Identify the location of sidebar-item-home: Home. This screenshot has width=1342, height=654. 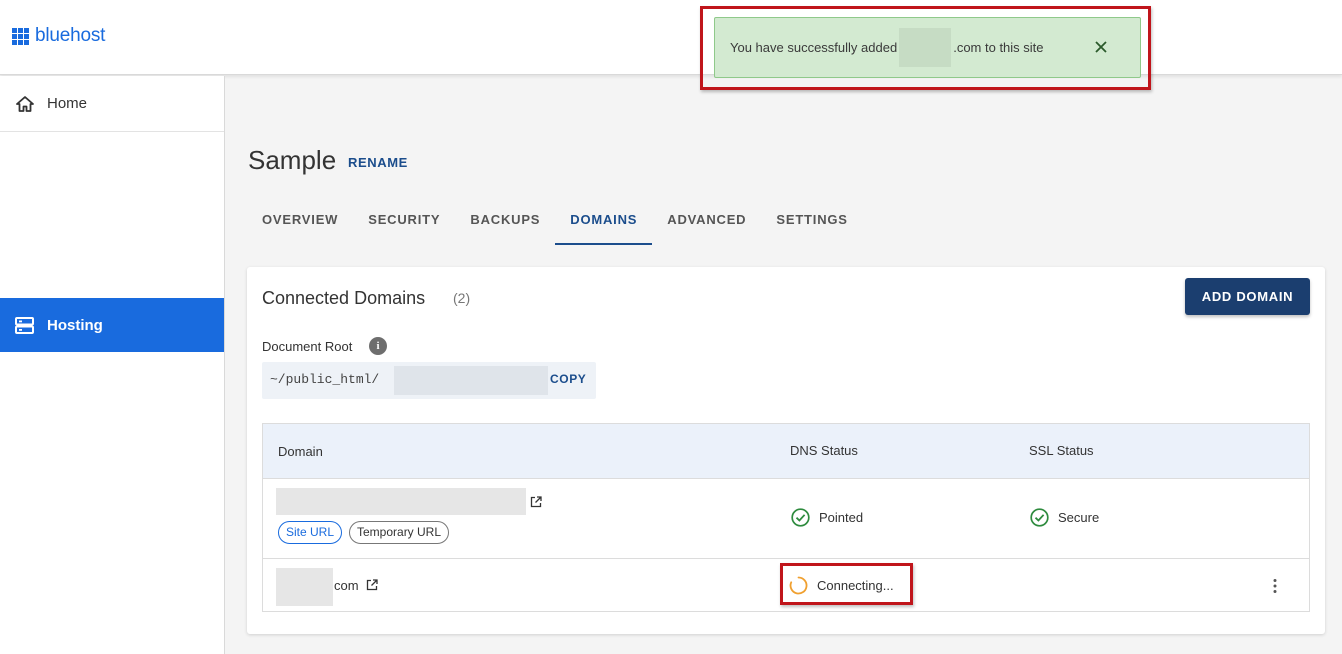
(112, 104).